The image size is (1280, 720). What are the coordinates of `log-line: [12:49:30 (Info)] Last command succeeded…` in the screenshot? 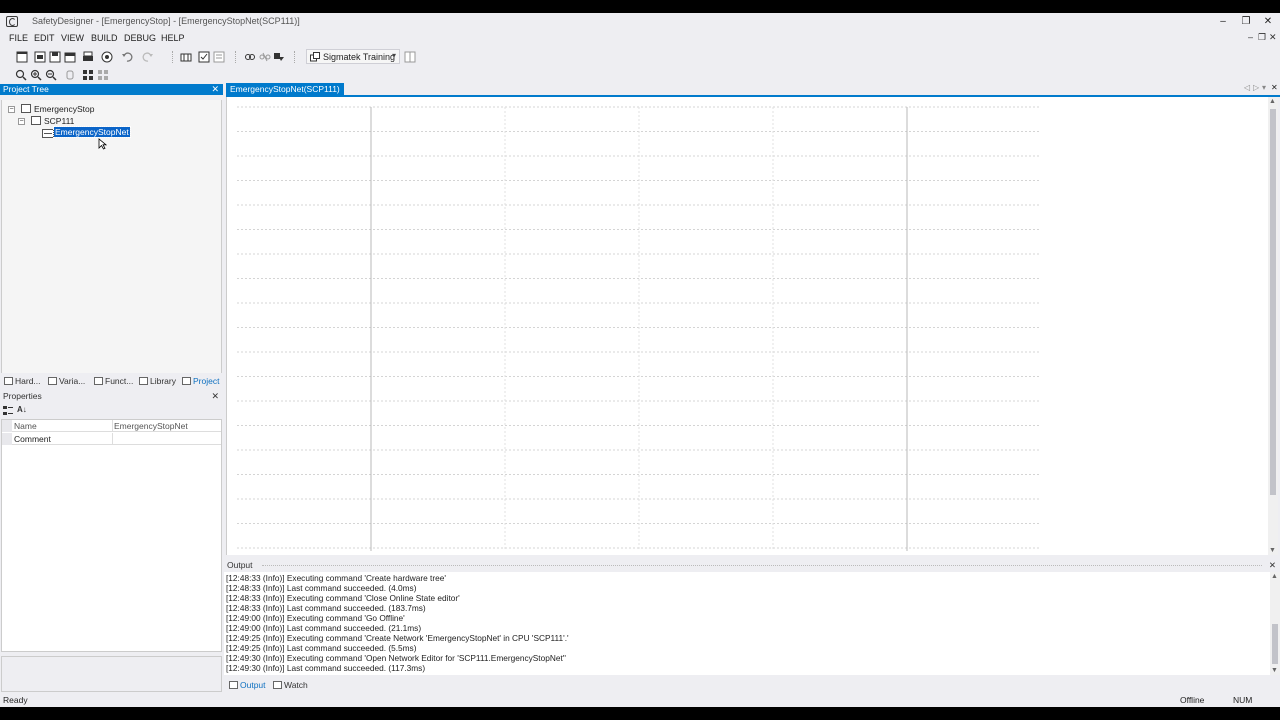 It's located at (326, 668).